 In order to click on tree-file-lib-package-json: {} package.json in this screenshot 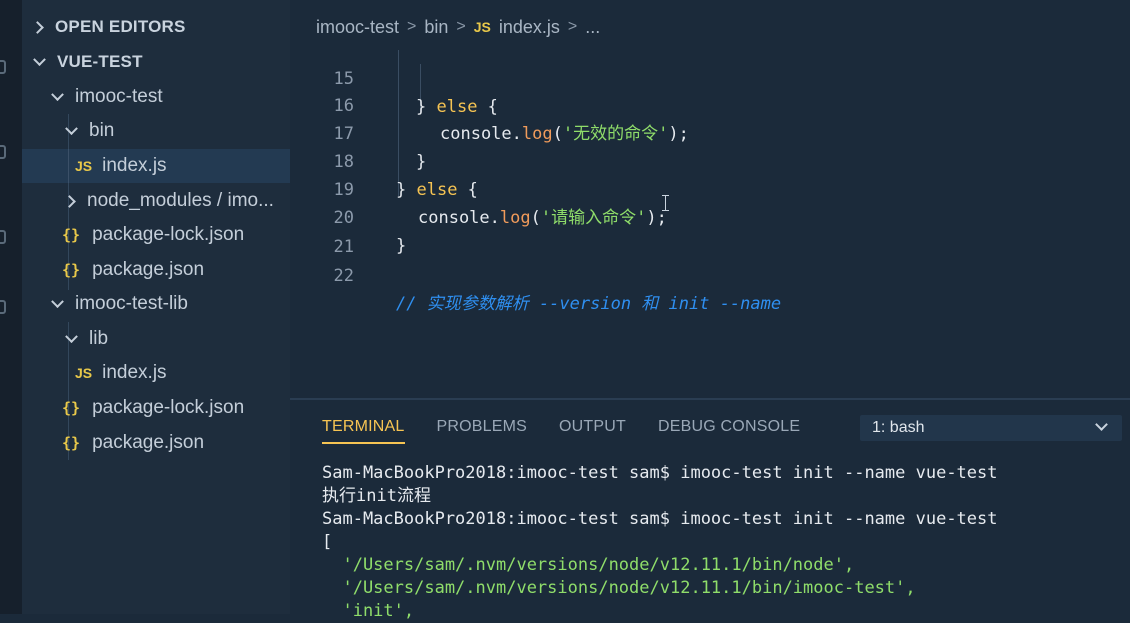, I will do `click(176, 443)`.